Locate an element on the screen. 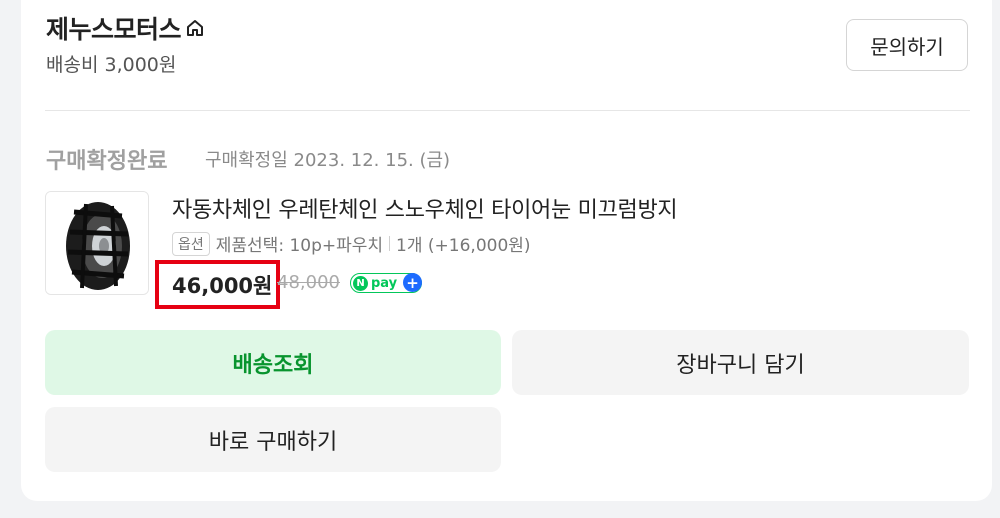 This screenshot has width=1000, height=518. npay-n-icon: N is located at coordinates (360, 283).